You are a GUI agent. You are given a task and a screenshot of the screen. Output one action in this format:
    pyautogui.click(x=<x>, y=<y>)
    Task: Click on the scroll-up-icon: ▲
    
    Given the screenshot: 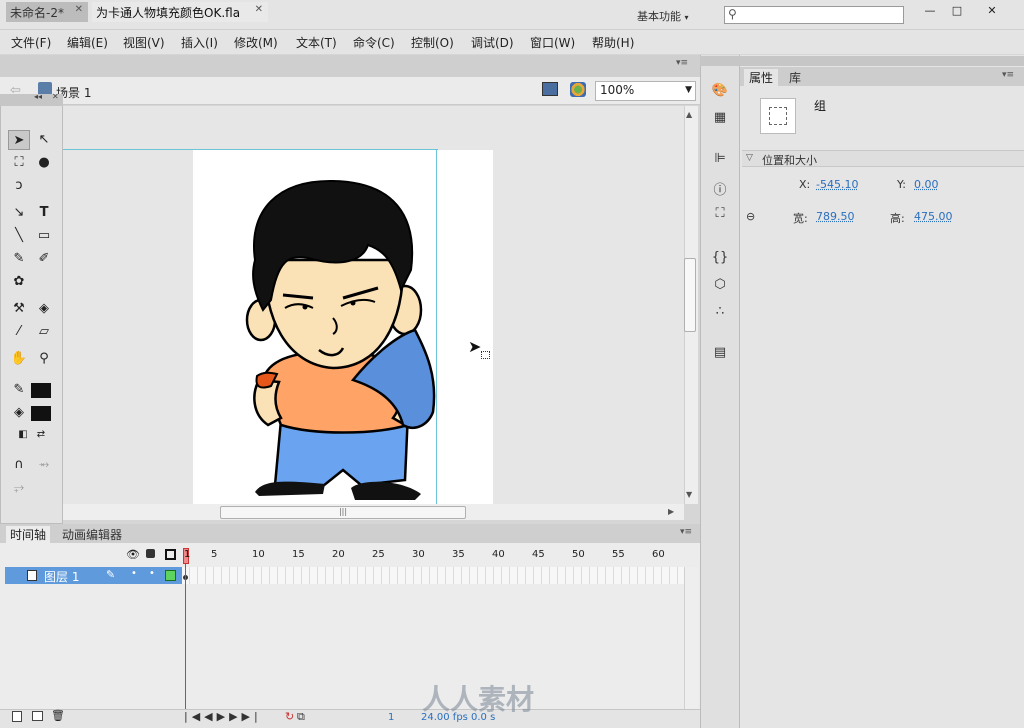 What is the action you would take?
    pyautogui.click(x=689, y=114)
    